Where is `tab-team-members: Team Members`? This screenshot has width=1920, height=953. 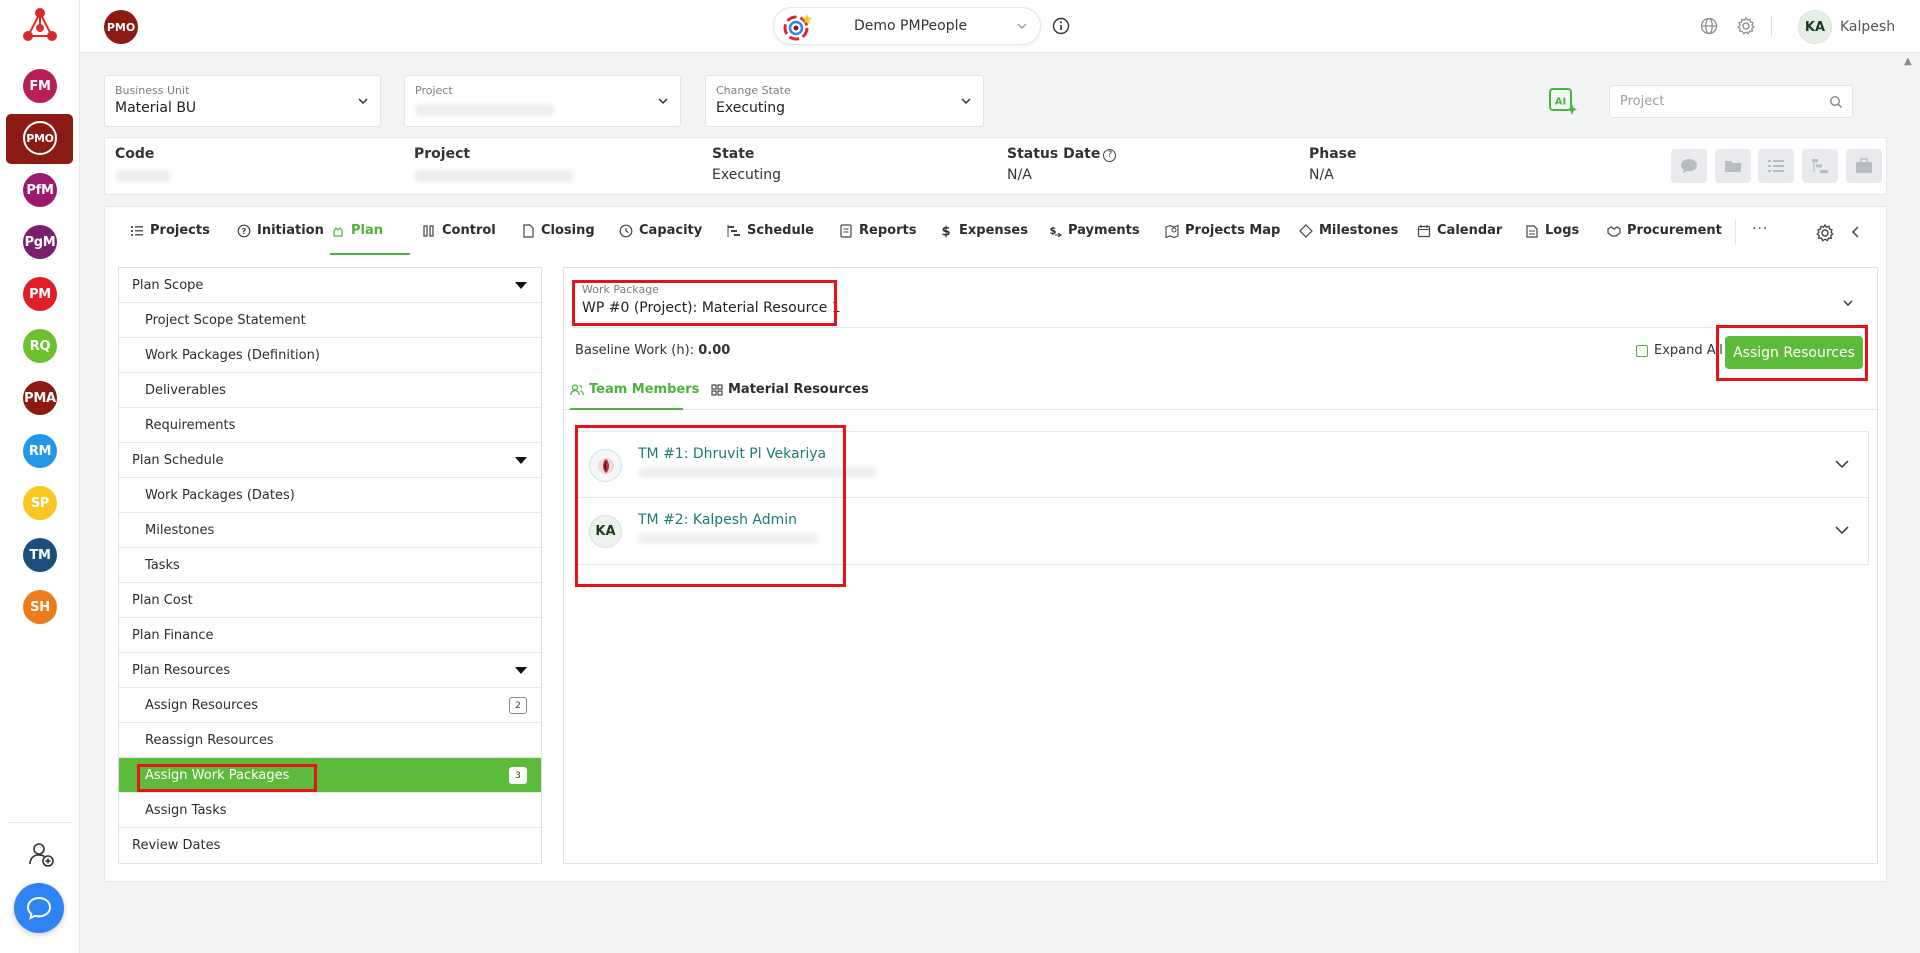
tab-team-members: Team Members is located at coordinates (634, 389).